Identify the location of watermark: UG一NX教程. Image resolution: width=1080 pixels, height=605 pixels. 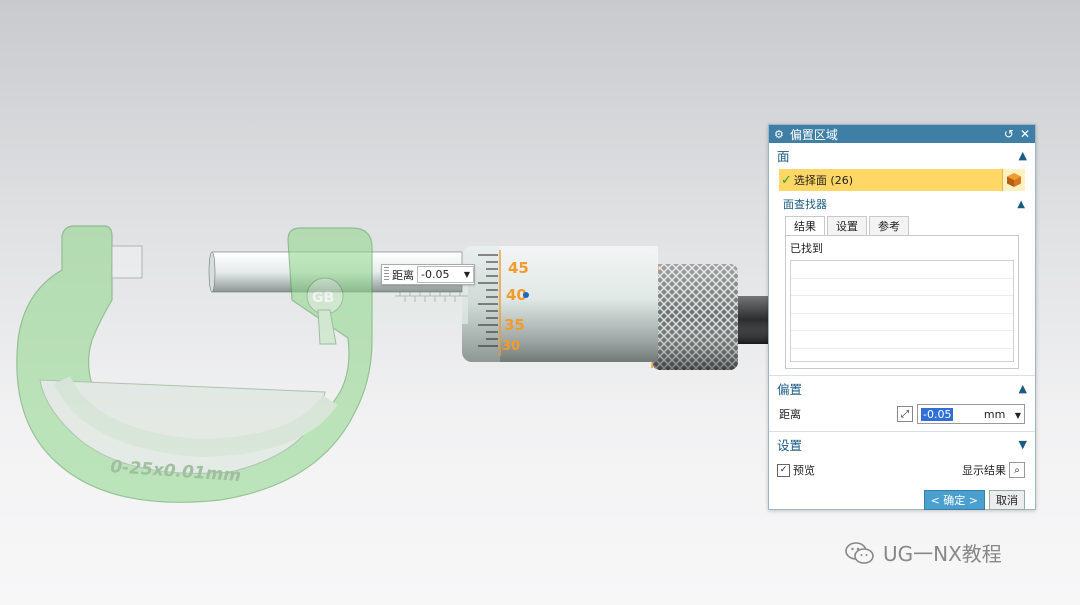
(923, 552).